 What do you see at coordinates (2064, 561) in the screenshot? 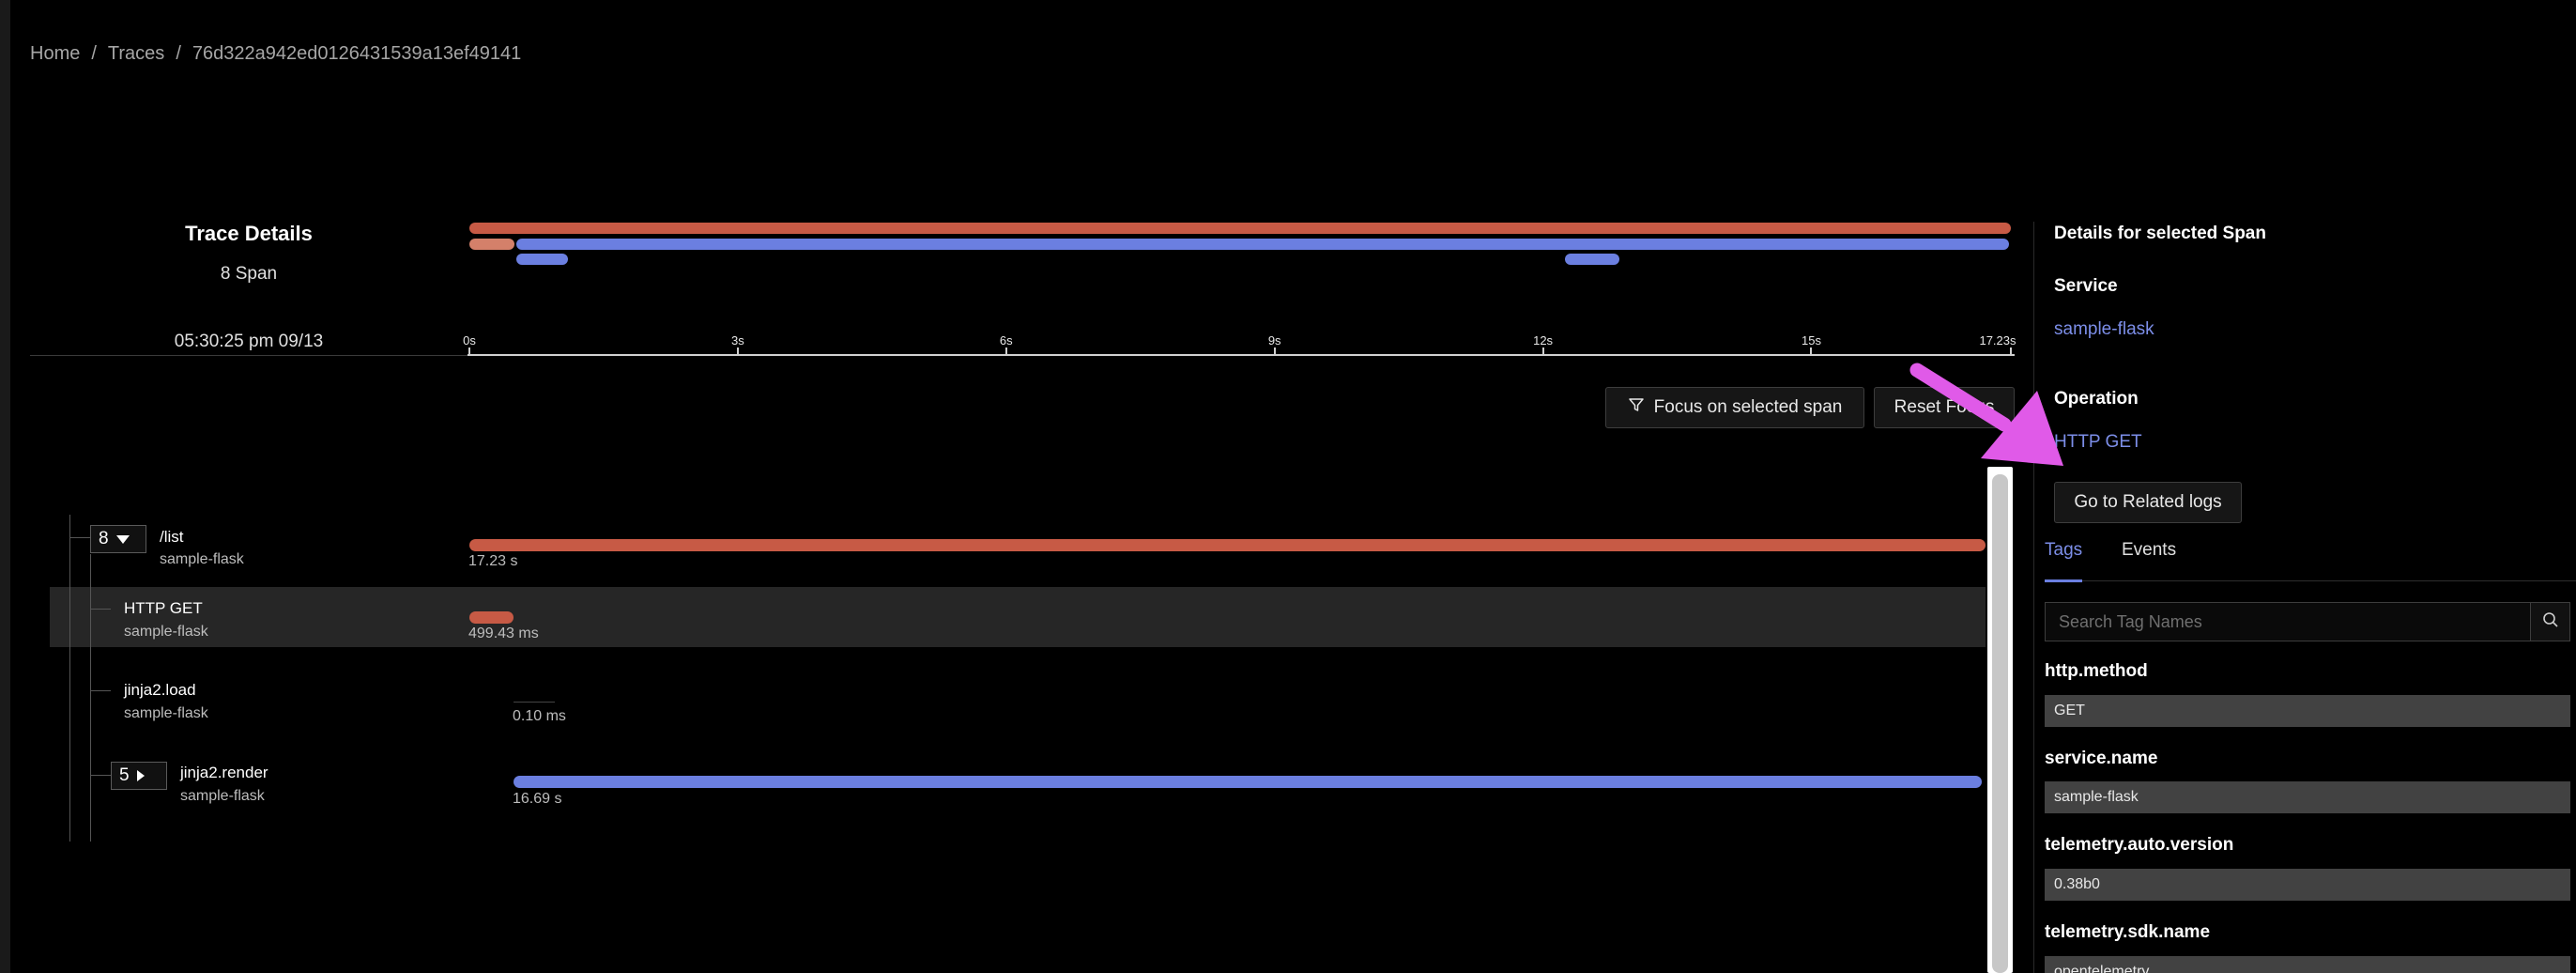
I see `tab-tags: Tags` at bounding box center [2064, 561].